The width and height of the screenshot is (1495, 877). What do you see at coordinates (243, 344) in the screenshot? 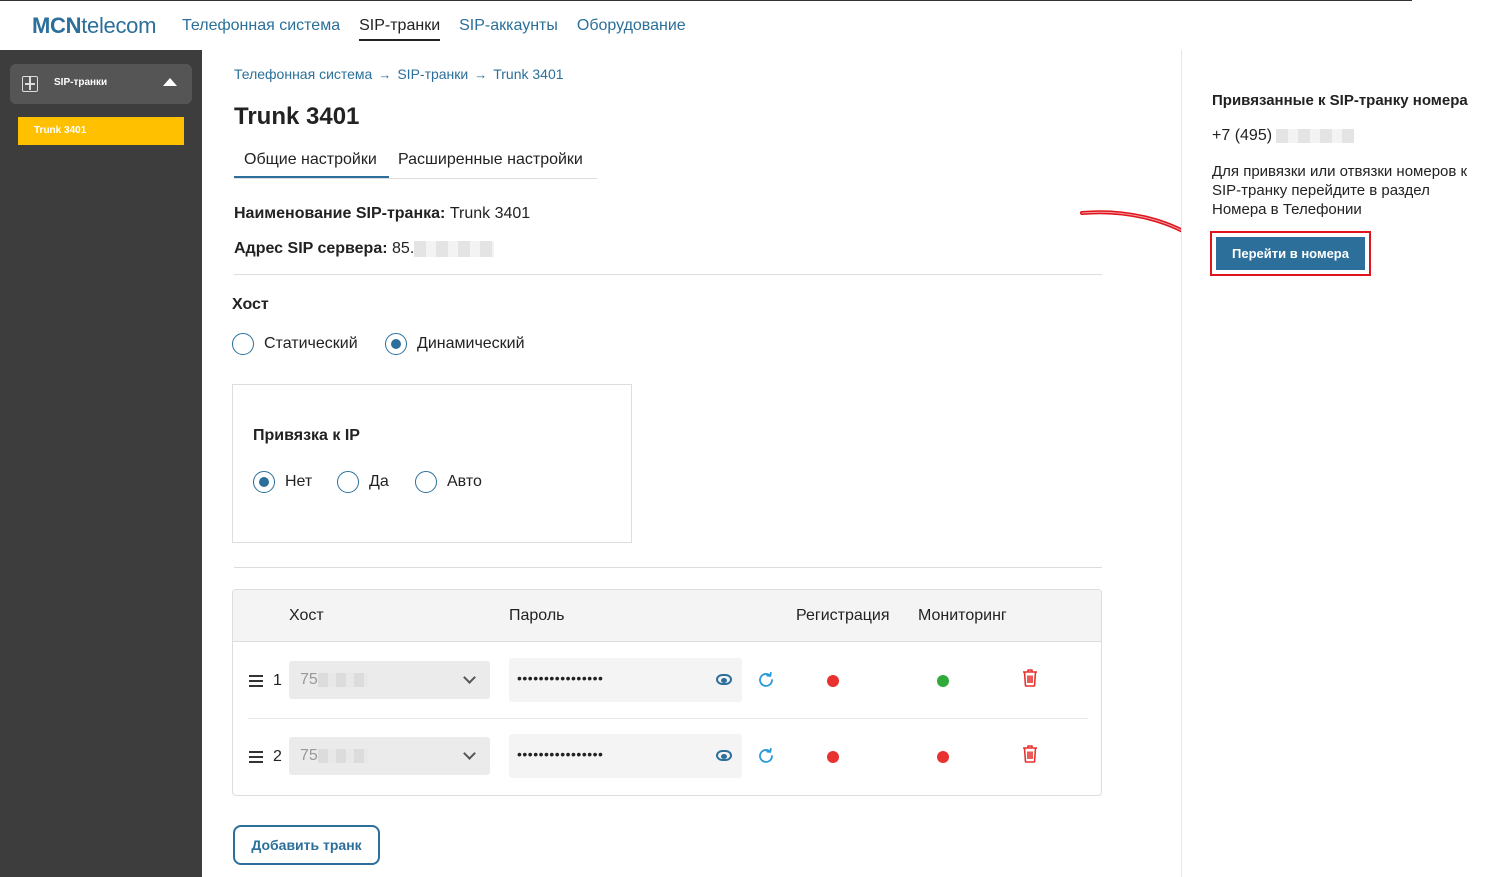
I see `radio-static` at bounding box center [243, 344].